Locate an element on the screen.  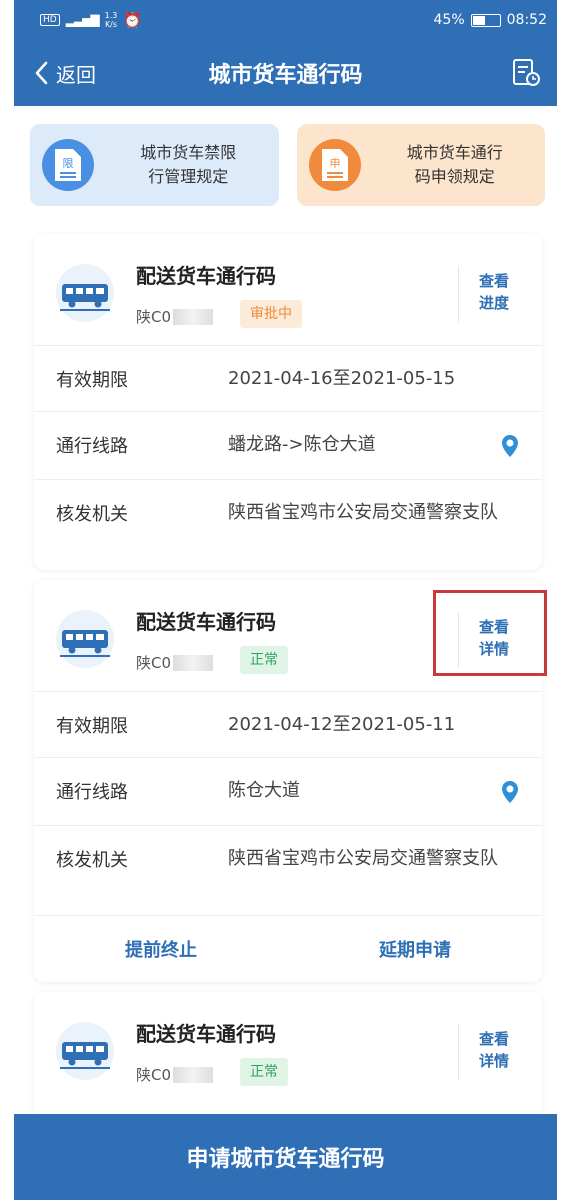
view-progress-line2: 进度 is located at coordinates (493, 303).